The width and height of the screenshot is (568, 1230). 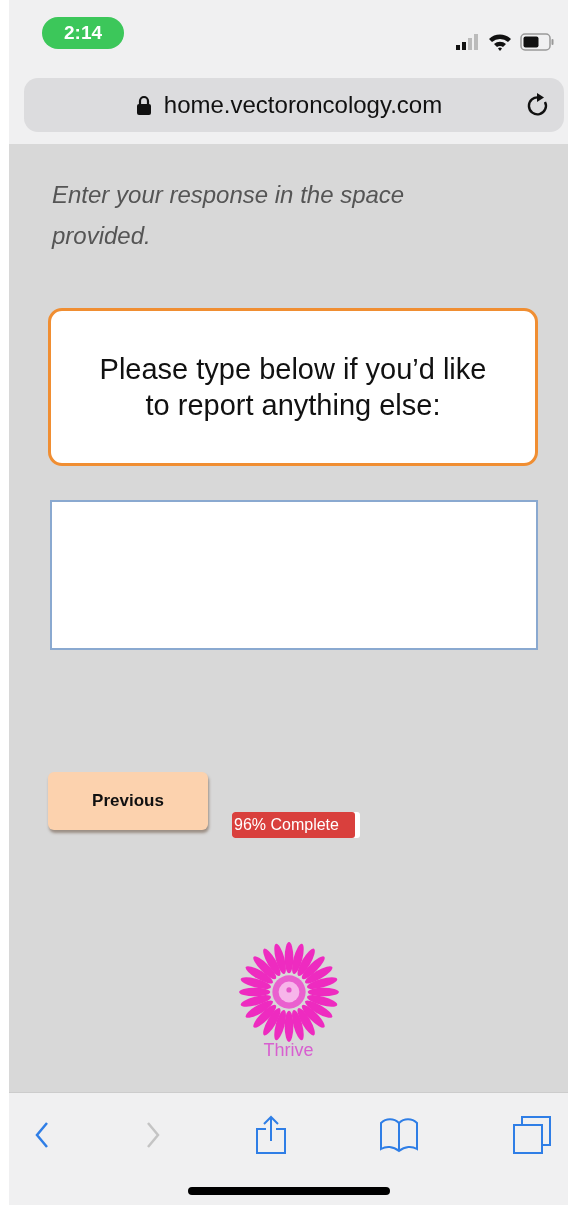 I want to click on url-text: home.vectoroncology.com, so click(x=303, y=105).